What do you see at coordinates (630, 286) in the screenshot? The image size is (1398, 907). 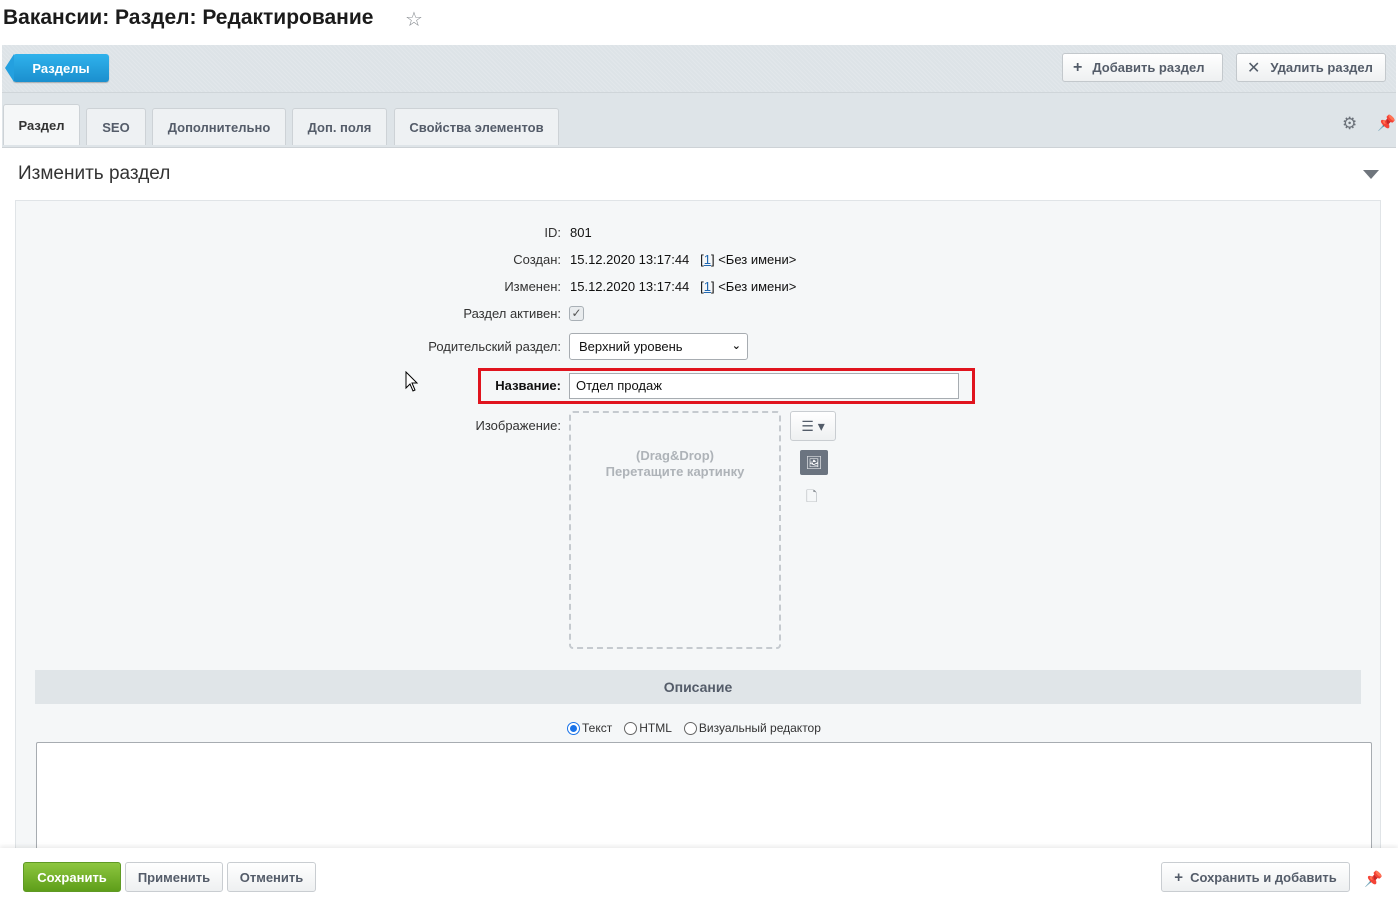 I see `modified-value: 15.12.2020 13:17:44` at bounding box center [630, 286].